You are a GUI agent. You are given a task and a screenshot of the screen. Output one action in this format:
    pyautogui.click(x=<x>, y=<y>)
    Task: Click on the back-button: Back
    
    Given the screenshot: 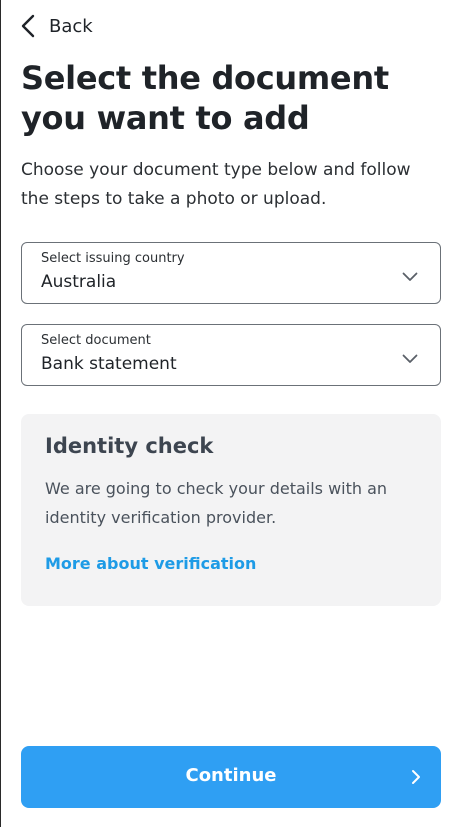 What is the action you would take?
    pyautogui.click(x=57, y=26)
    